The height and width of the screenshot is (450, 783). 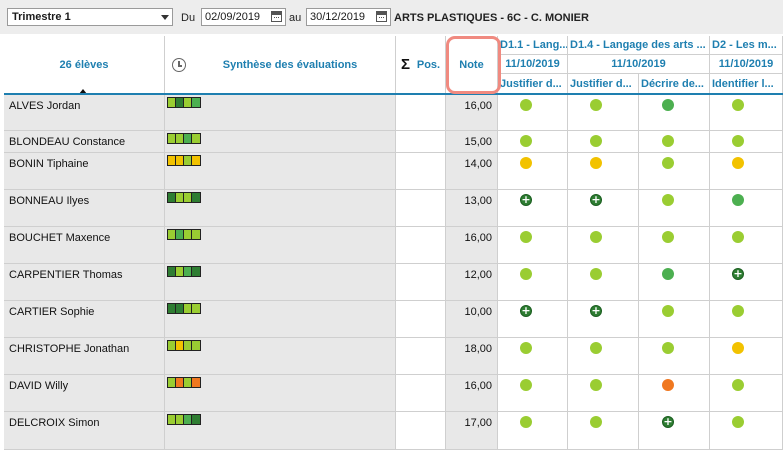 What do you see at coordinates (84, 171) in the screenshot?
I see `student-name: BONIN Tiphaine` at bounding box center [84, 171].